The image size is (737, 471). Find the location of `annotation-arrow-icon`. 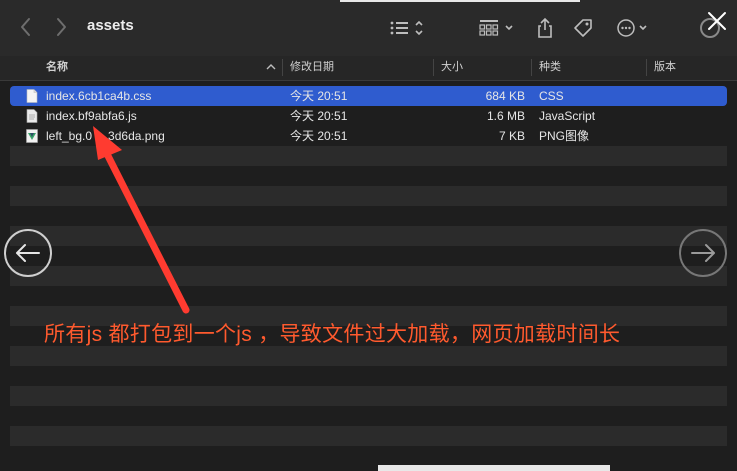

annotation-arrow-icon is located at coordinates (141, 220).